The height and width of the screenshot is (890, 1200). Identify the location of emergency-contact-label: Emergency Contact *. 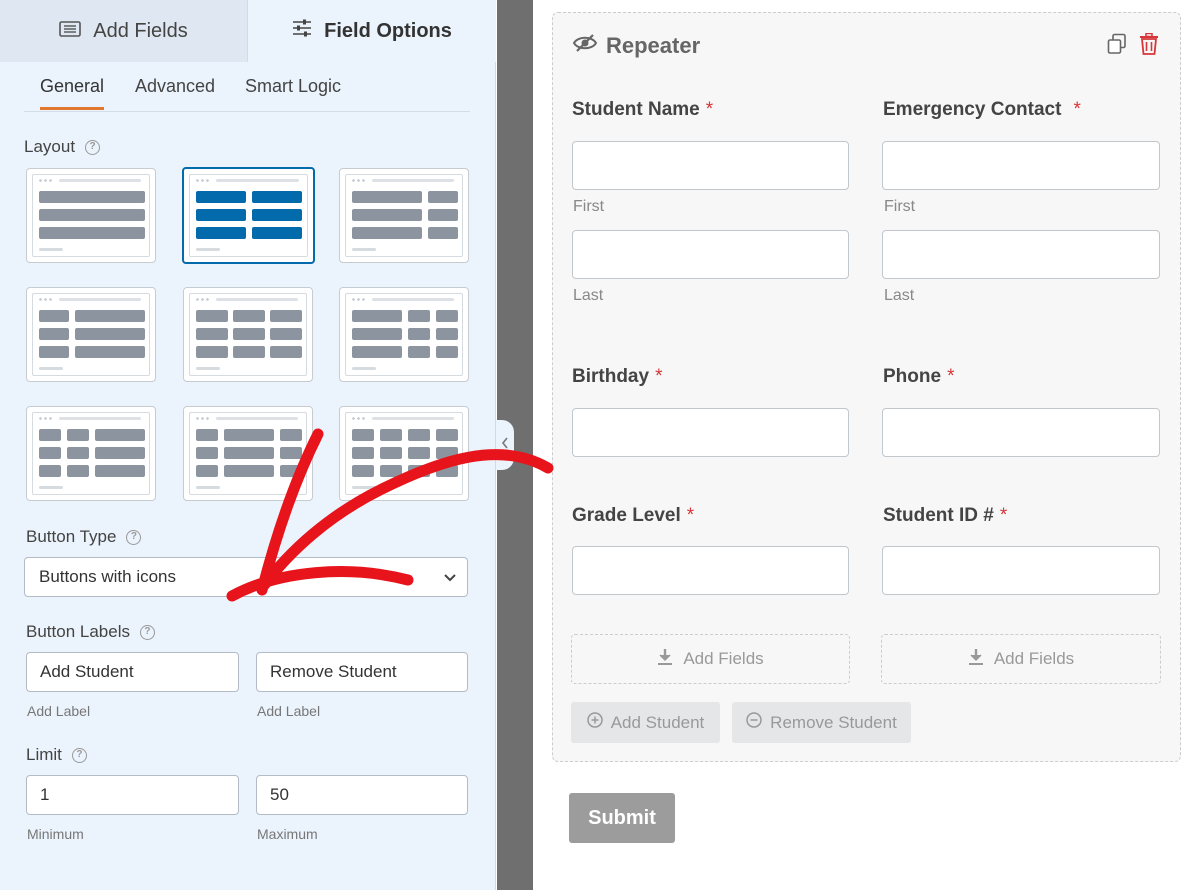
(982, 110).